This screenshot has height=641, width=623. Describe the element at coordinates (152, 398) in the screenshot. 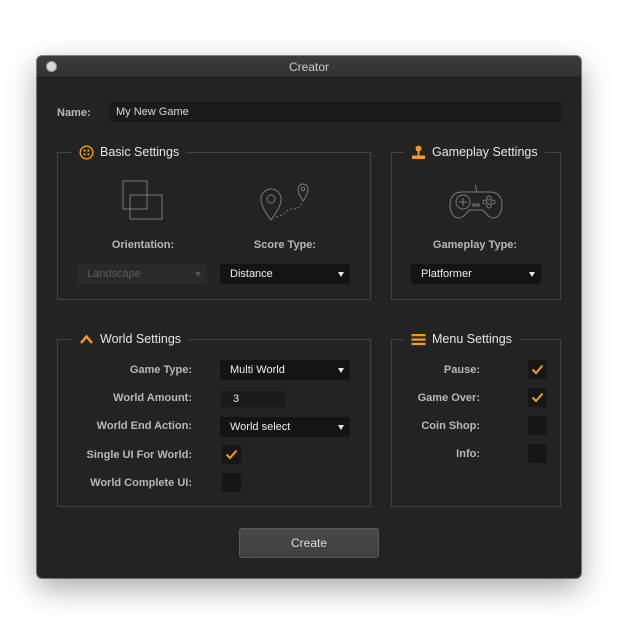

I see `world-amount-label: World Amount:` at that location.